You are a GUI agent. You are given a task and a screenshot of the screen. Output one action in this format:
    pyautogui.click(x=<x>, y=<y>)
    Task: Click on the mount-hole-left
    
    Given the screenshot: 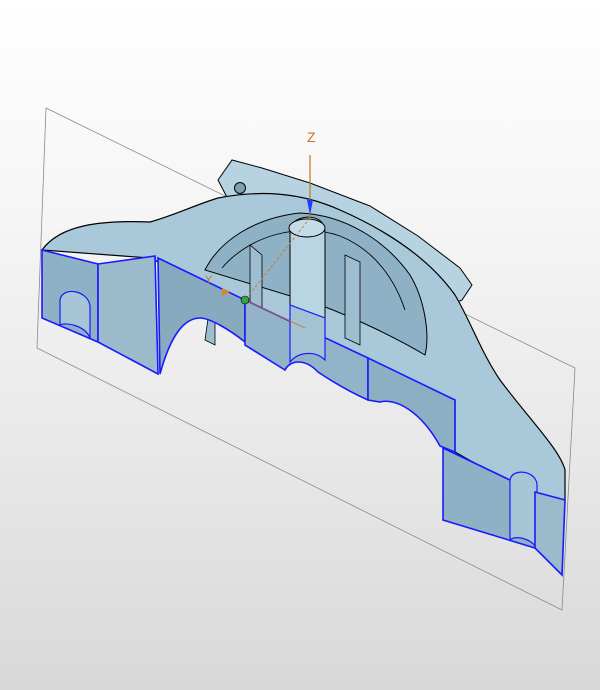 What is the action you would take?
    pyautogui.click(x=240, y=188)
    